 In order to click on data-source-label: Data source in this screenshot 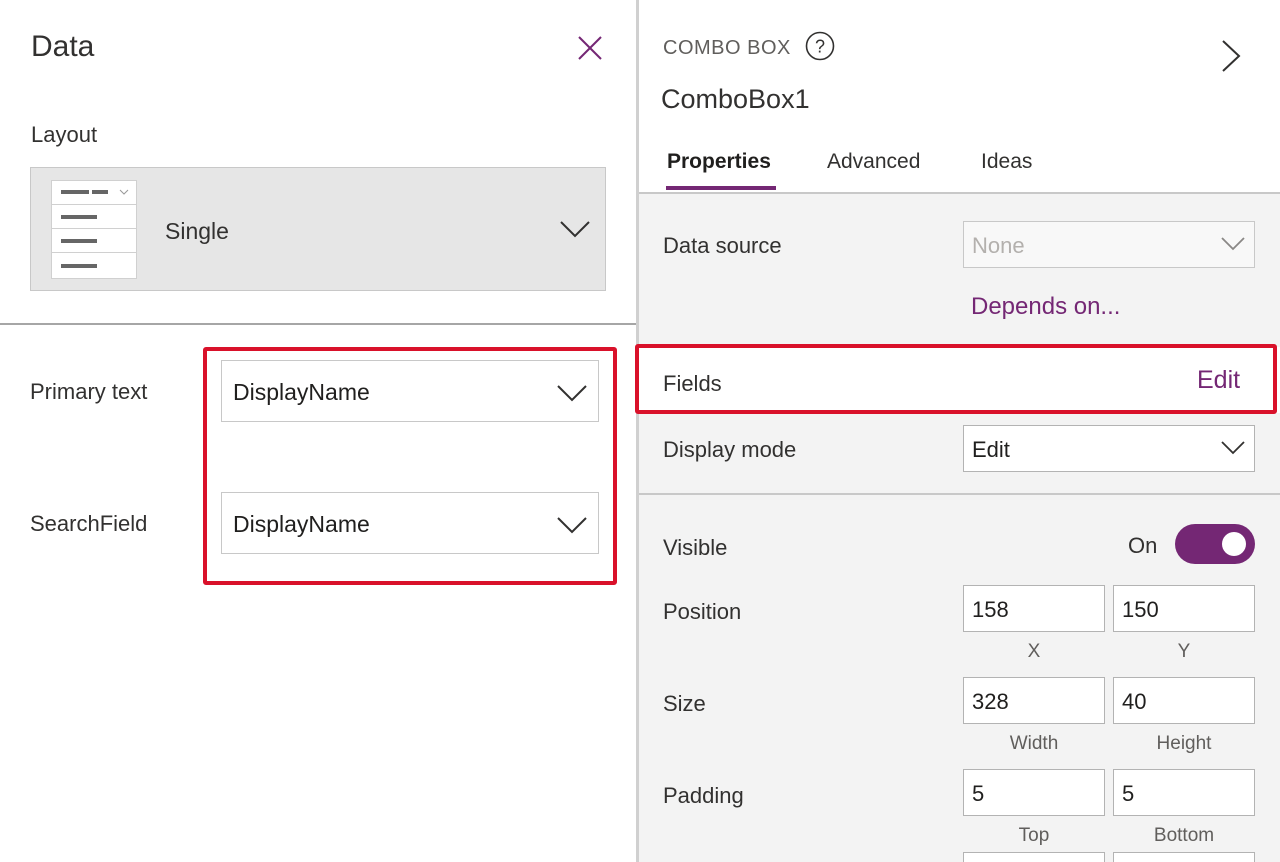, I will do `click(722, 245)`.